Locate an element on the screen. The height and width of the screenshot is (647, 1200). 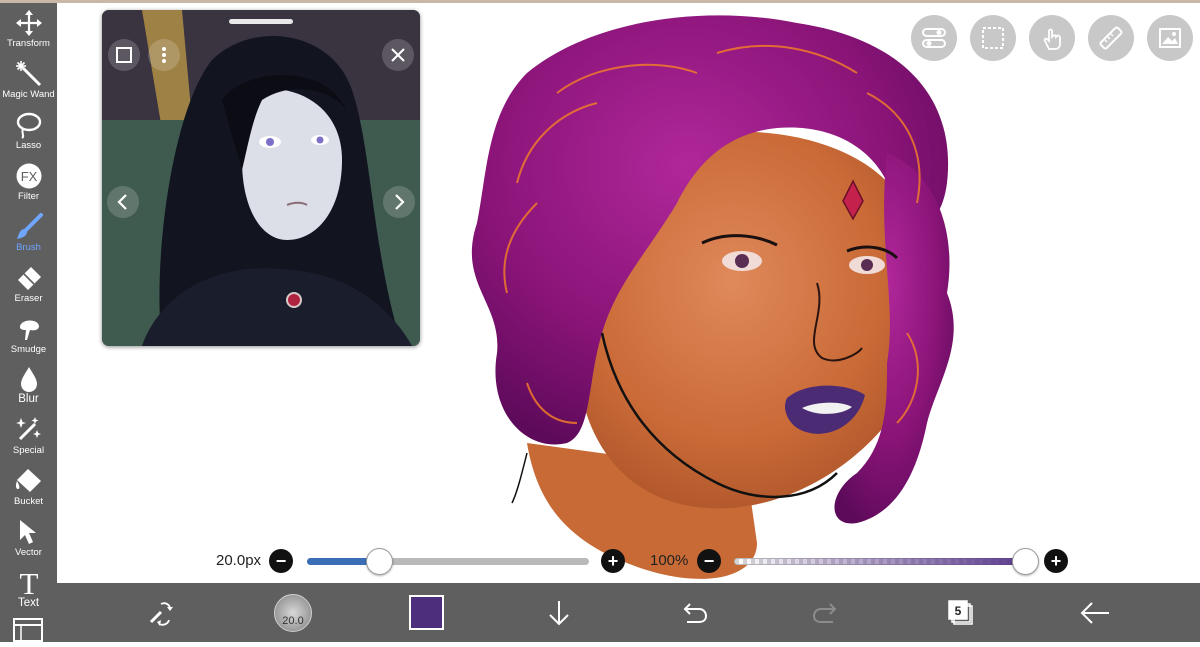
redo-icon is located at coordinates (824, 612).